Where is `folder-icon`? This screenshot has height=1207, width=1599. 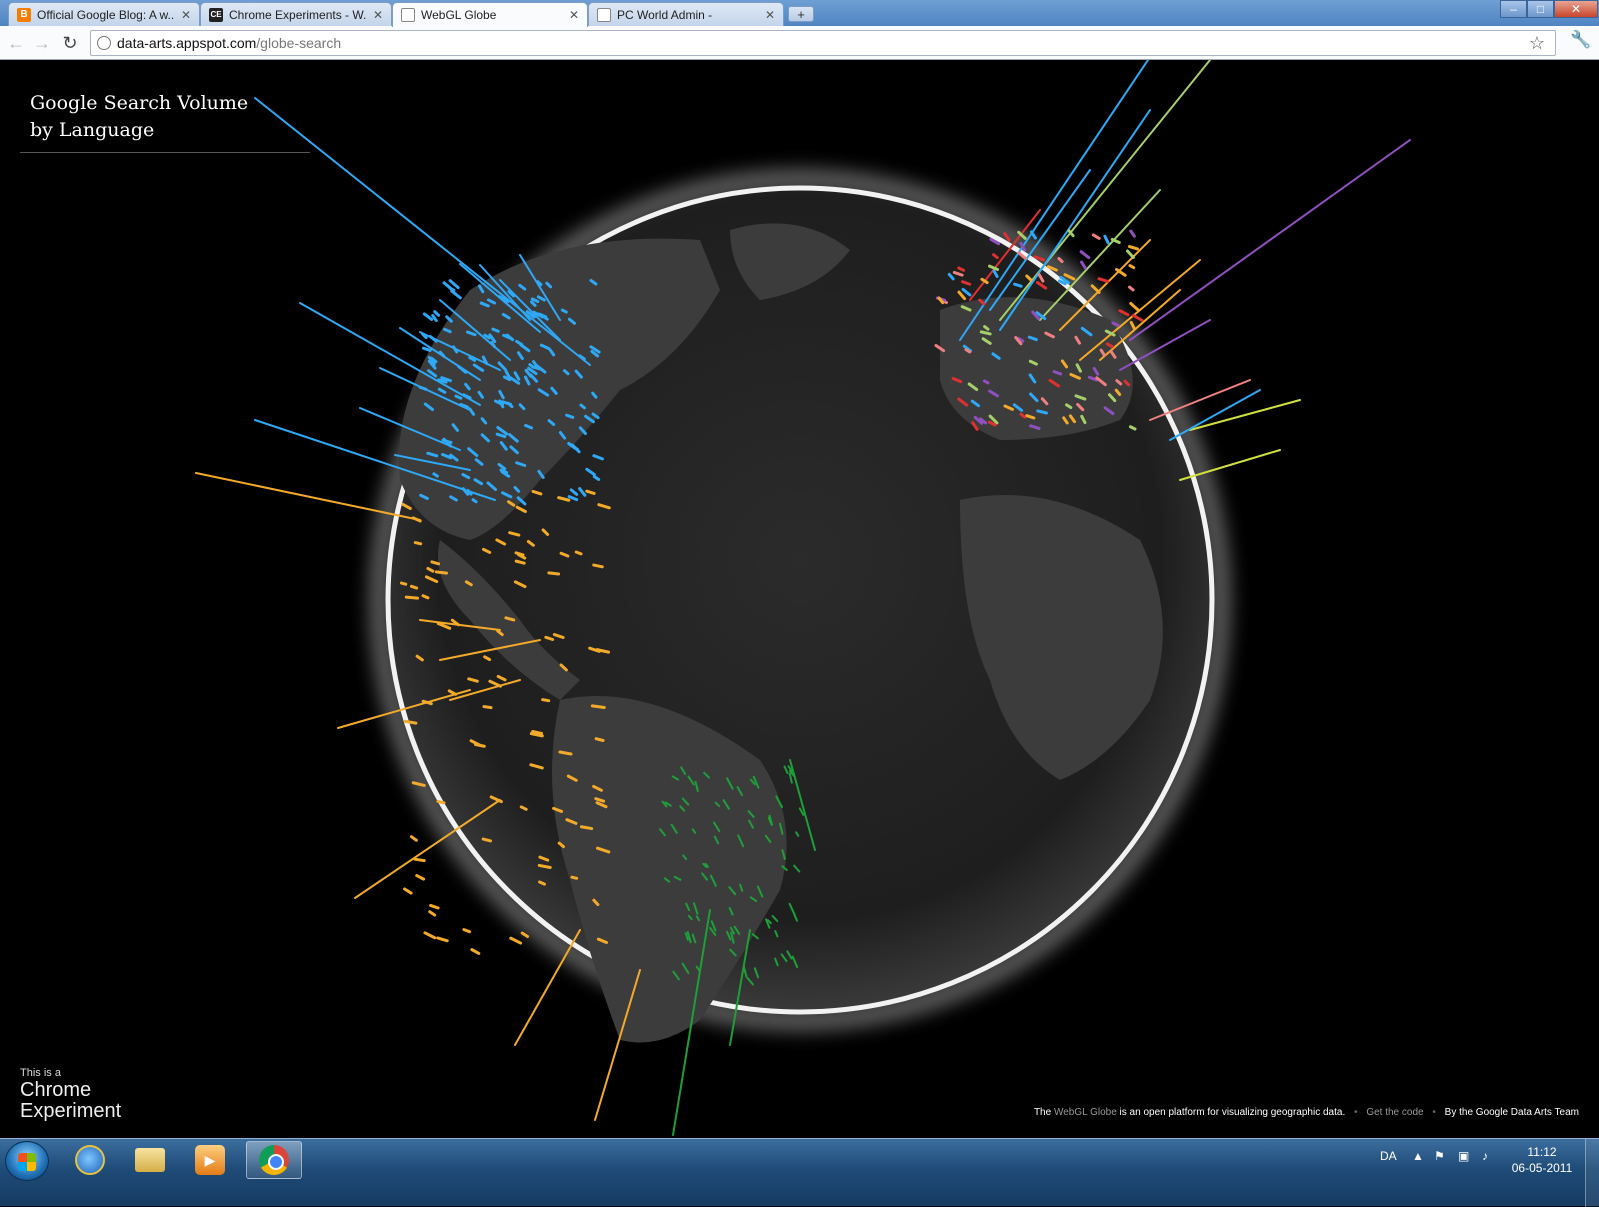
folder-icon is located at coordinates (150, 1160).